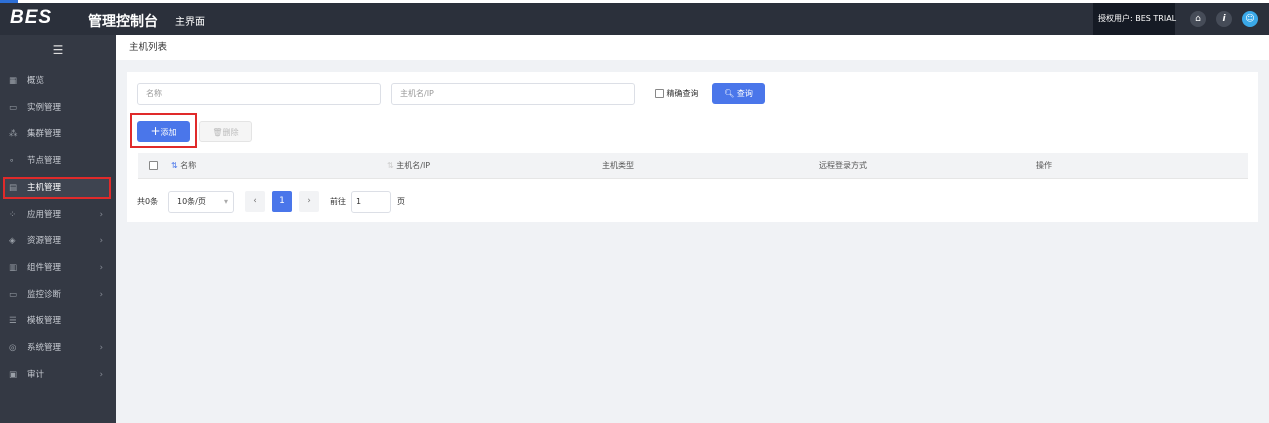  Describe the element at coordinates (13, 107) in the screenshot. I see `window-icon: ▭` at that location.